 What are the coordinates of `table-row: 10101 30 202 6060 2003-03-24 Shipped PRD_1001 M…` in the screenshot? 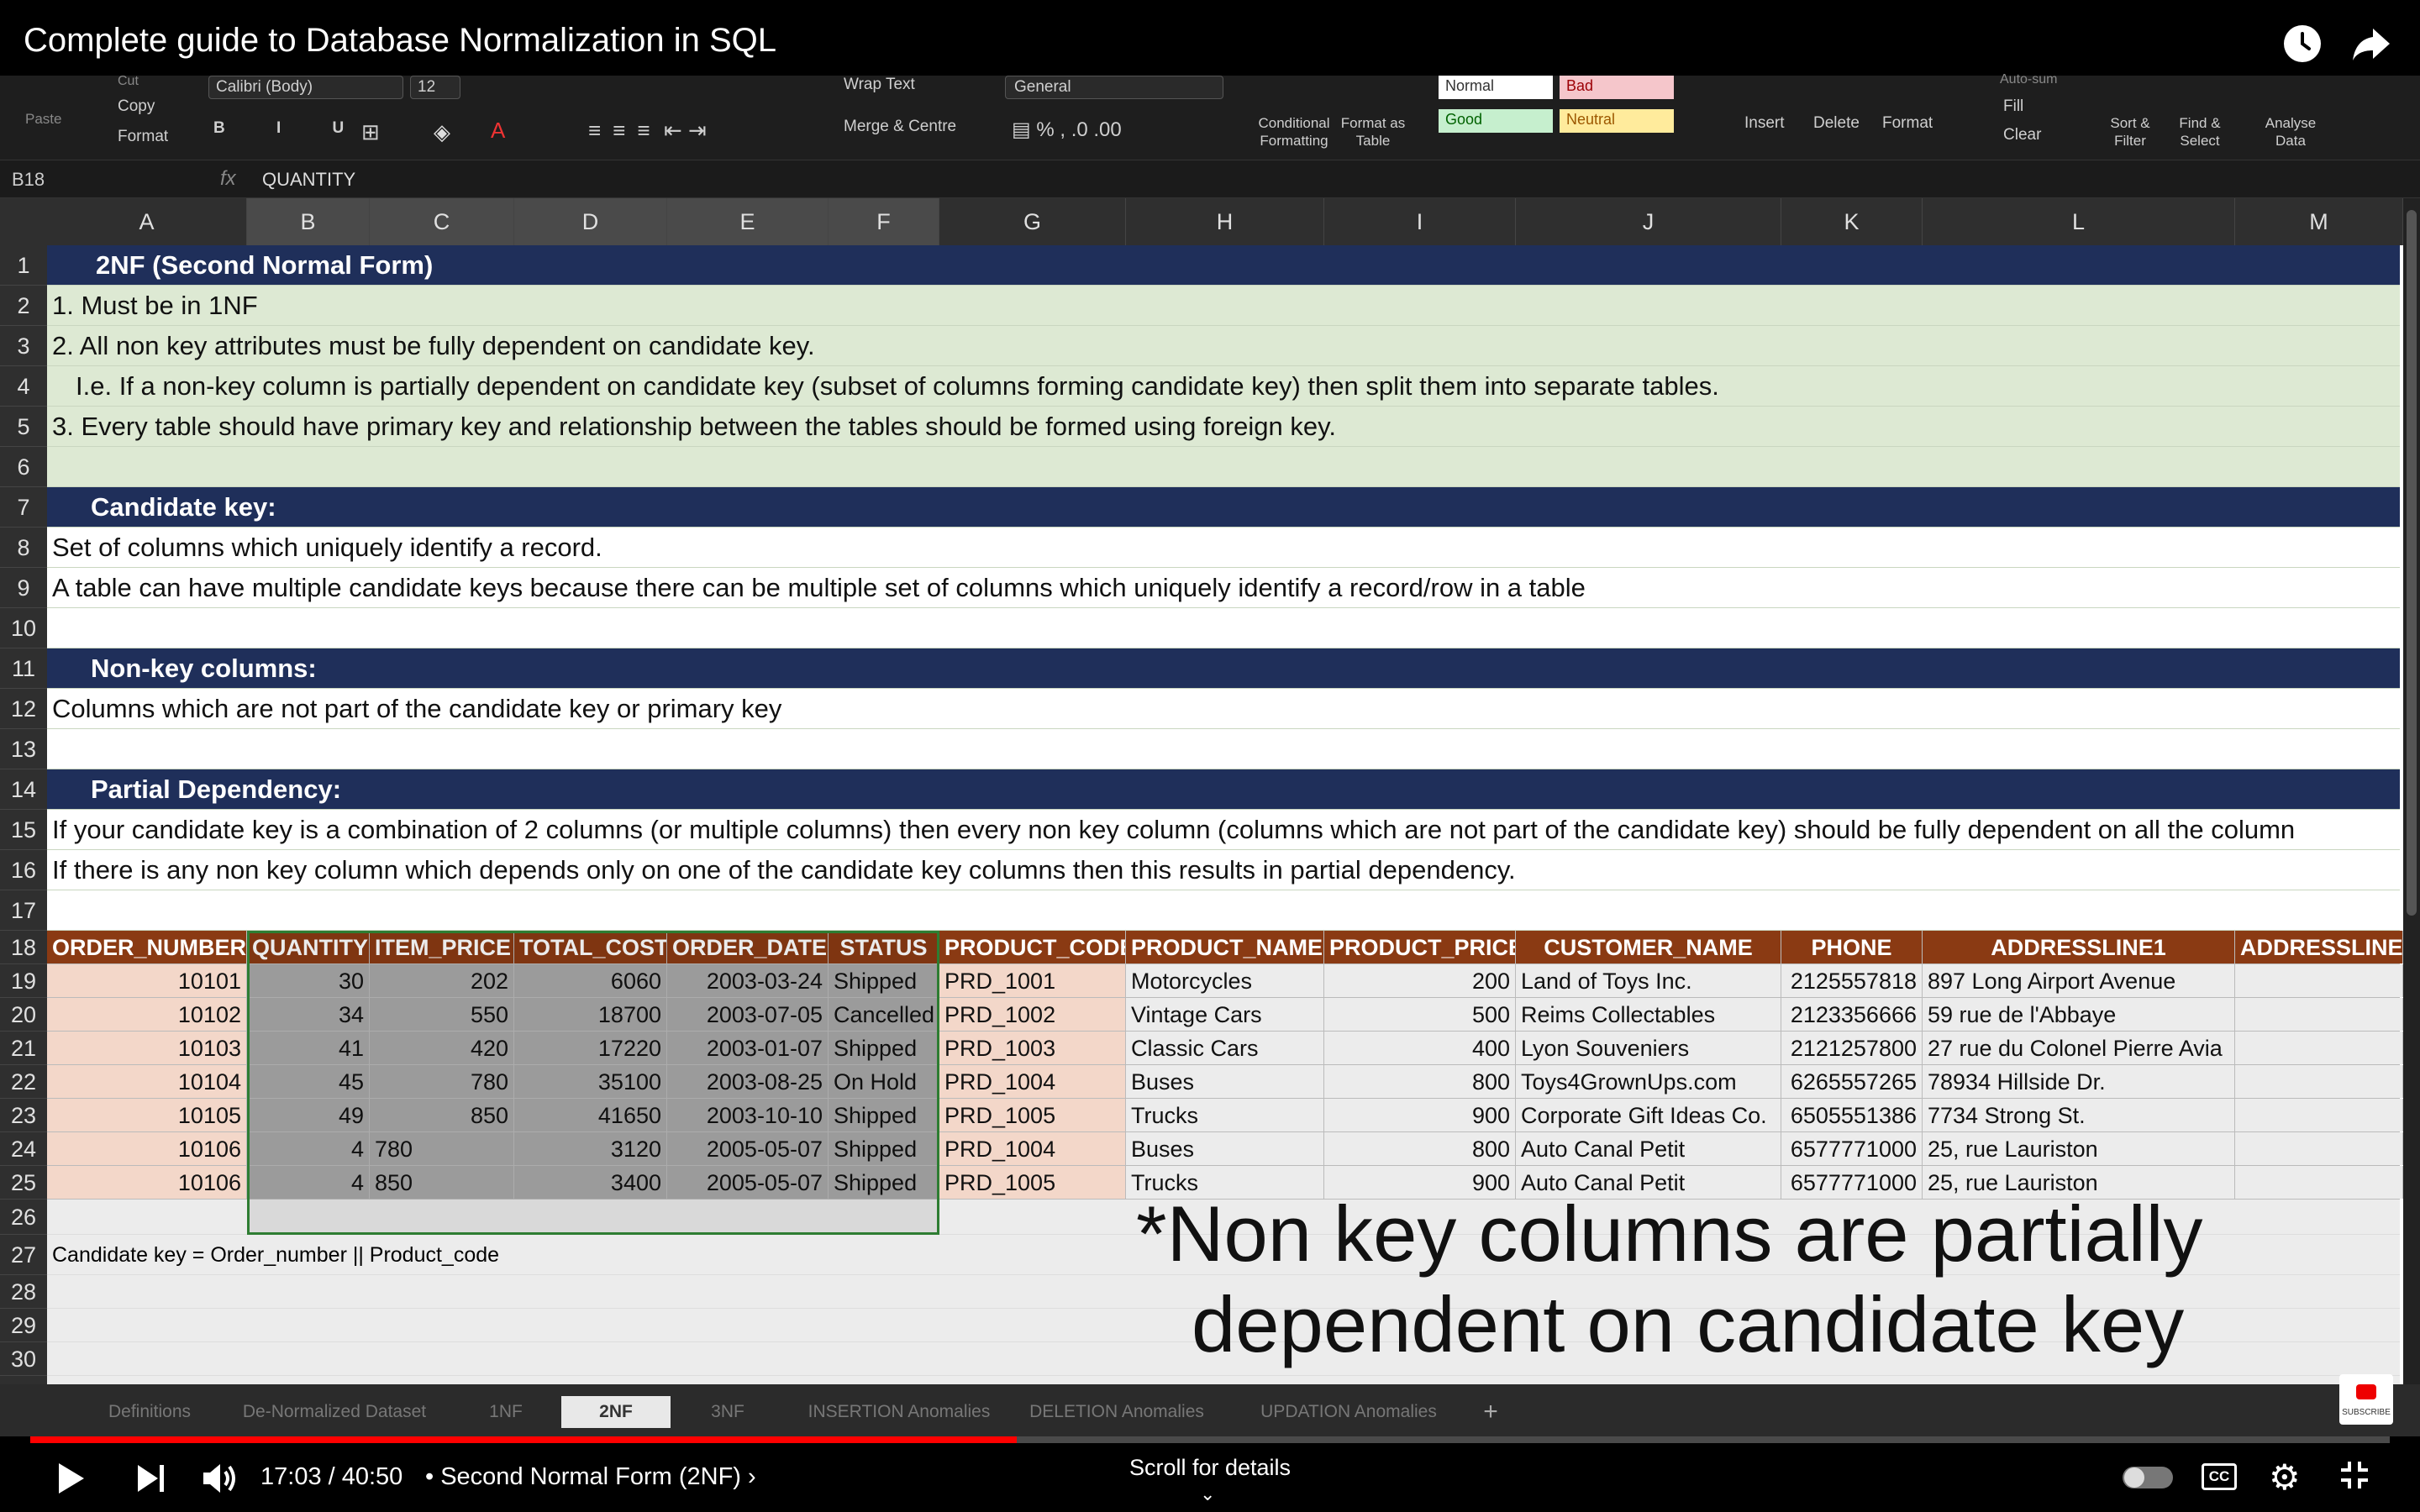 It's located at (1225, 981).